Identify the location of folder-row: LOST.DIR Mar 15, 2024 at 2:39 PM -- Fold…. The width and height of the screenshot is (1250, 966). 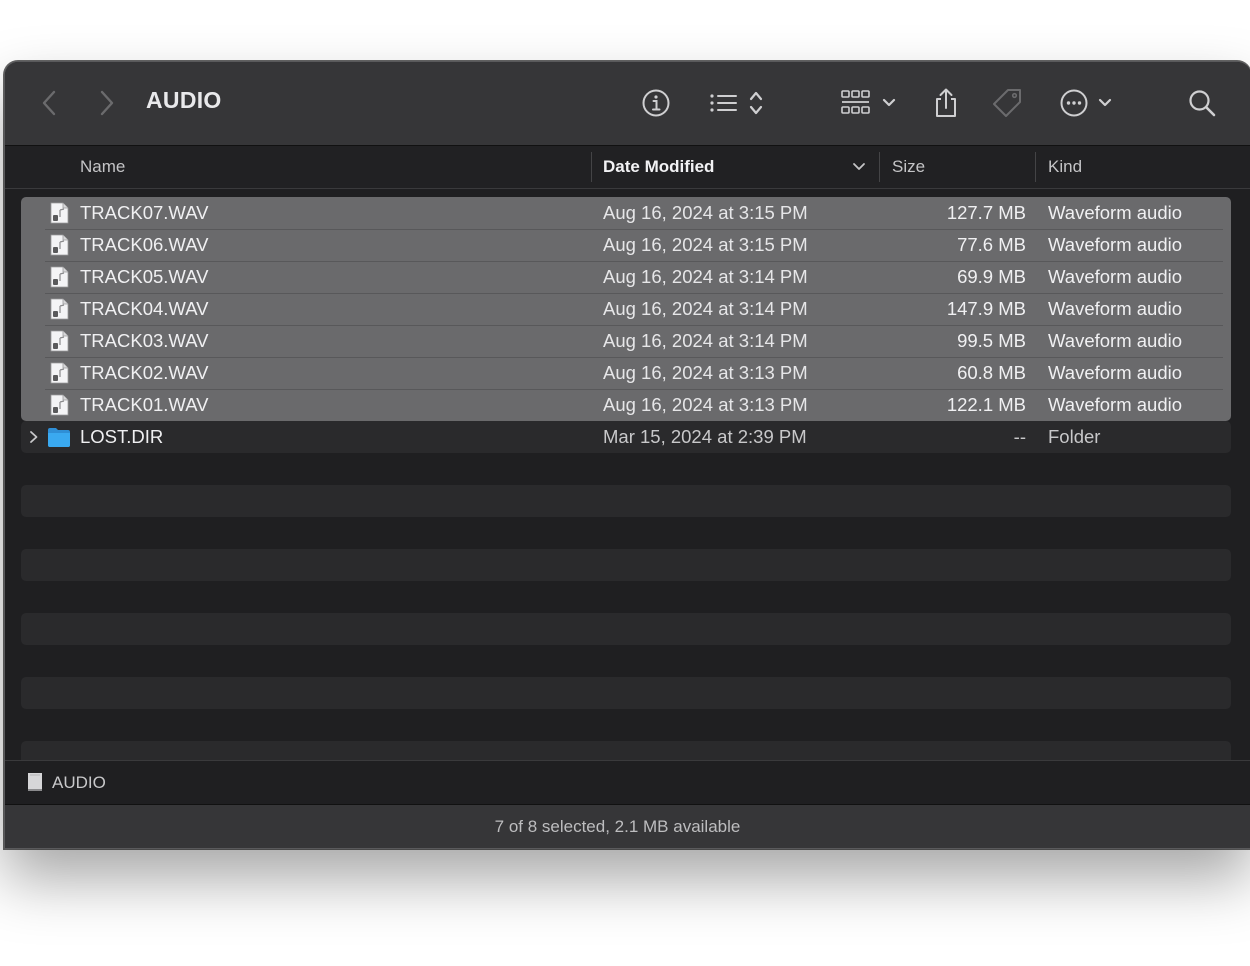
(626, 437).